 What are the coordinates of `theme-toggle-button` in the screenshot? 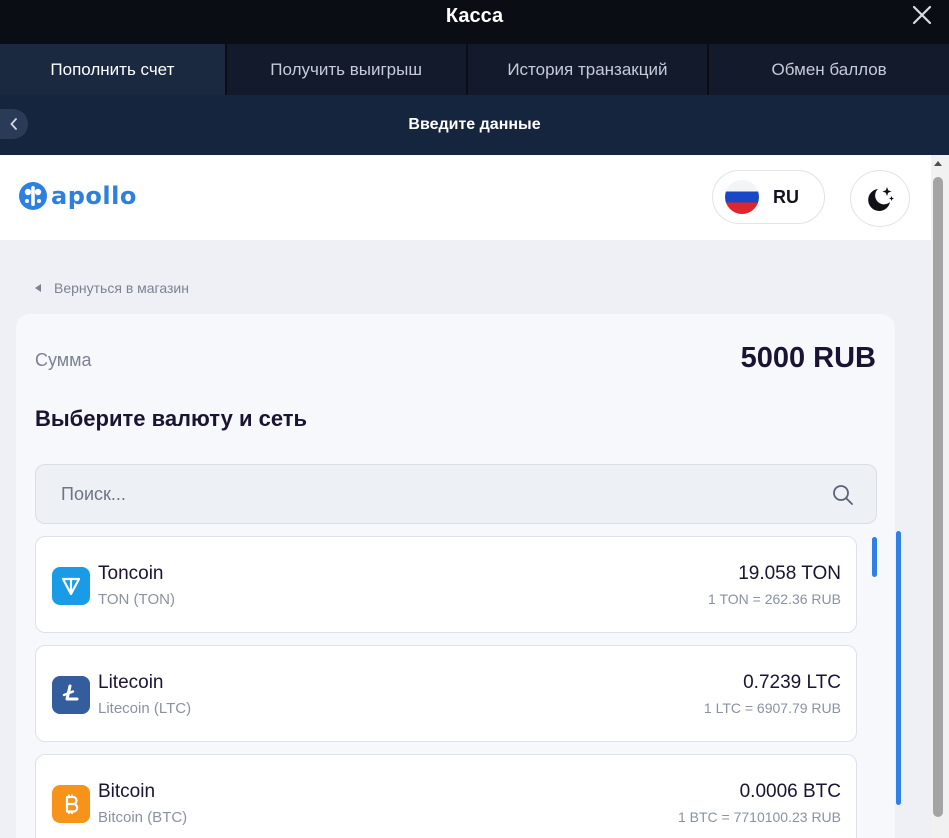 It's located at (880, 198).